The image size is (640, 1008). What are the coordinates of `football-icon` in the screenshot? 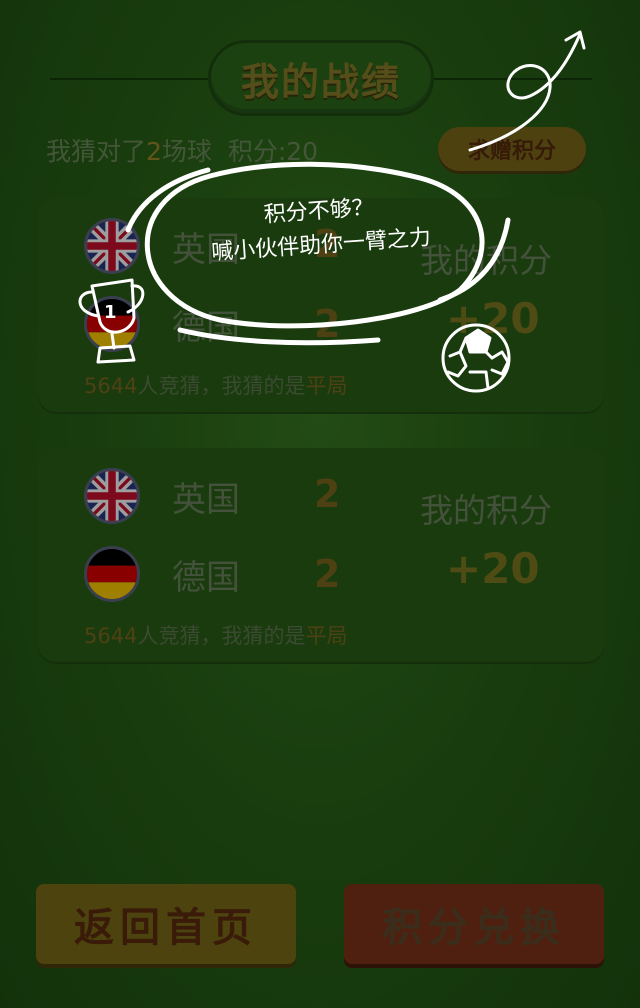 It's located at (476, 358).